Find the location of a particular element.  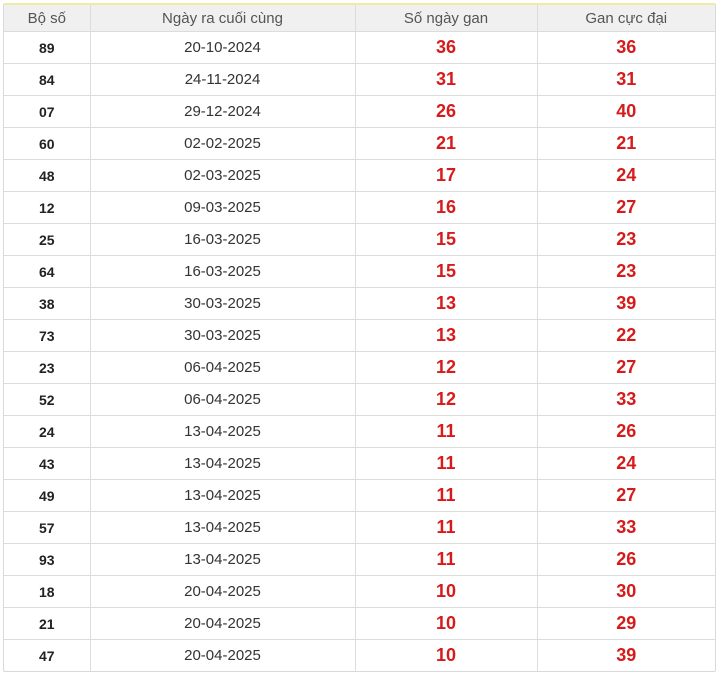

number-cell: 93 is located at coordinates (47, 559).